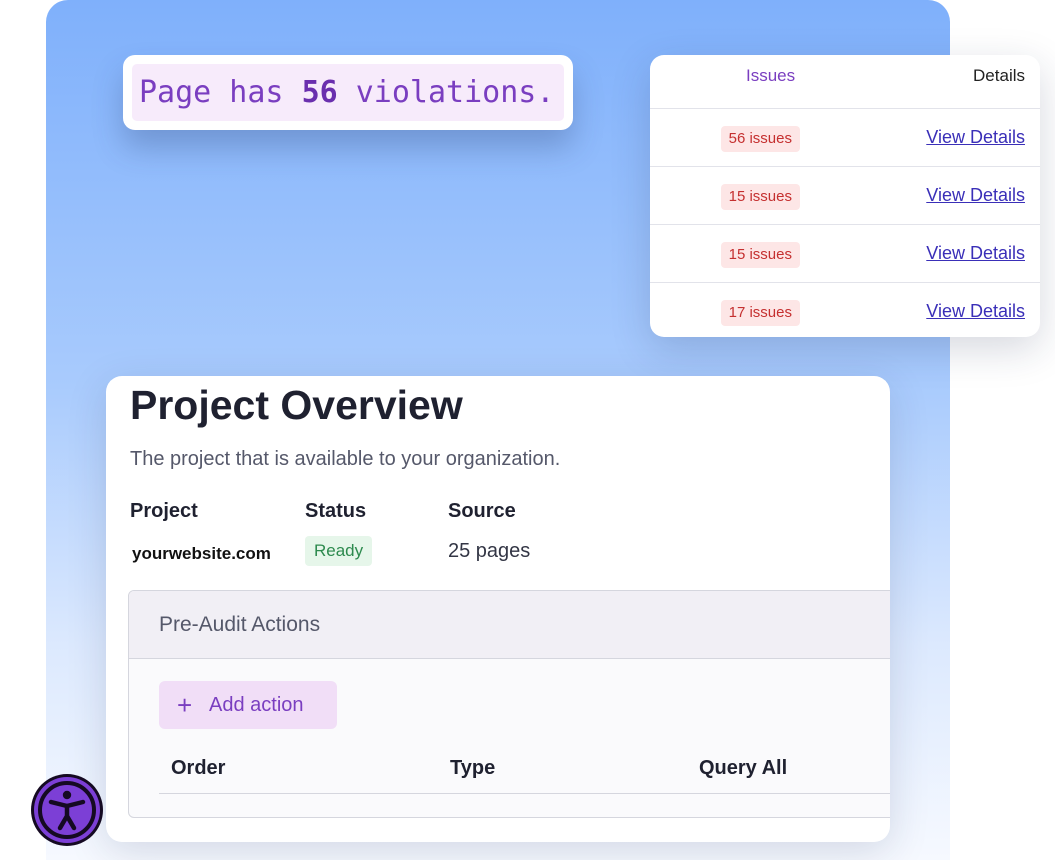 The height and width of the screenshot is (860, 1055). What do you see at coordinates (999, 75) in the screenshot?
I see `details-column-header: Details` at bounding box center [999, 75].